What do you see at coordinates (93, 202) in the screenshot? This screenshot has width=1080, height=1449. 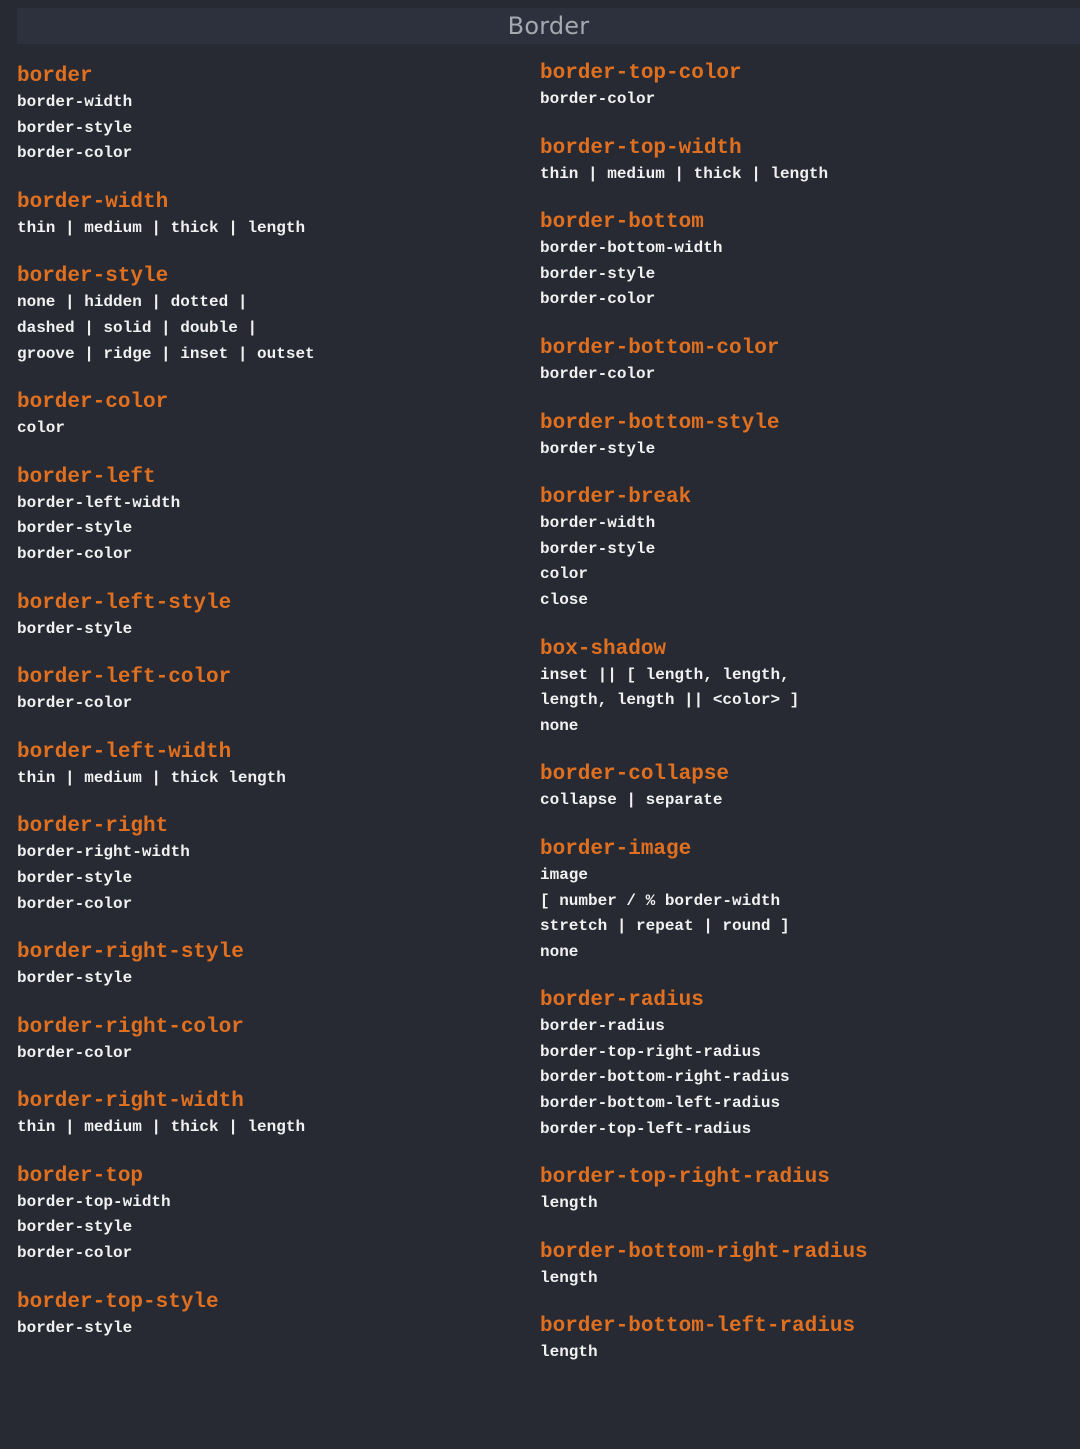 I see `property-name: border-width` at bounding box center [93, 202].